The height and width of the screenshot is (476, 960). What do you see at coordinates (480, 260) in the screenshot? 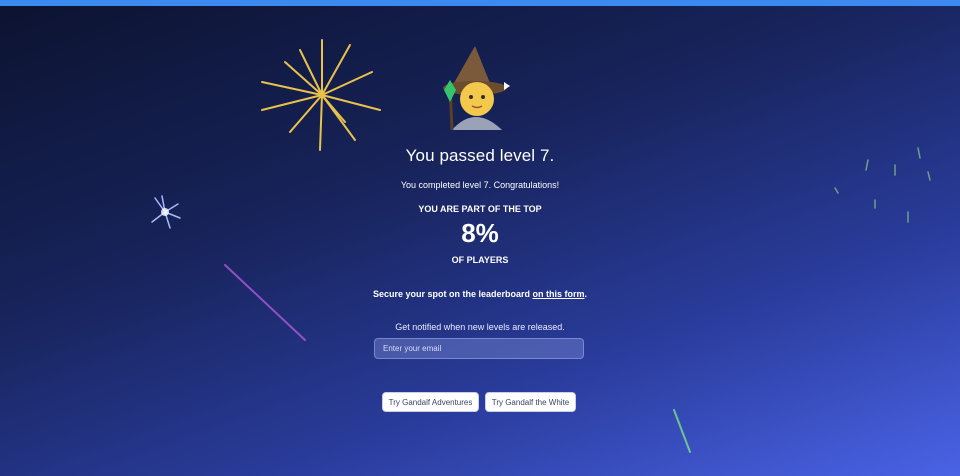
I see `players-label: OF PLAYERS` at bounding box center [480, 260].